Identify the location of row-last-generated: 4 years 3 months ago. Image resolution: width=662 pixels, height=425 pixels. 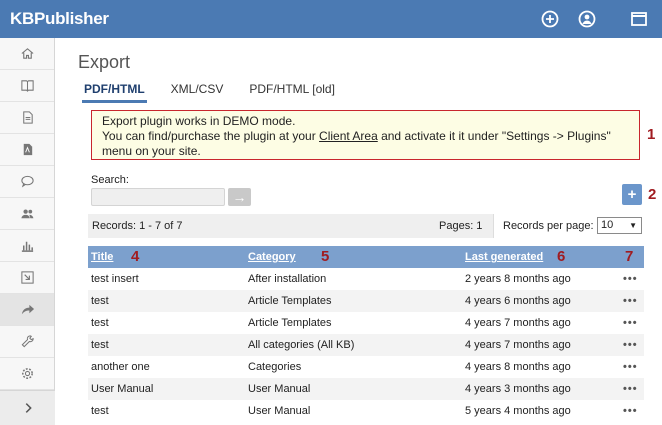
(518, 389).